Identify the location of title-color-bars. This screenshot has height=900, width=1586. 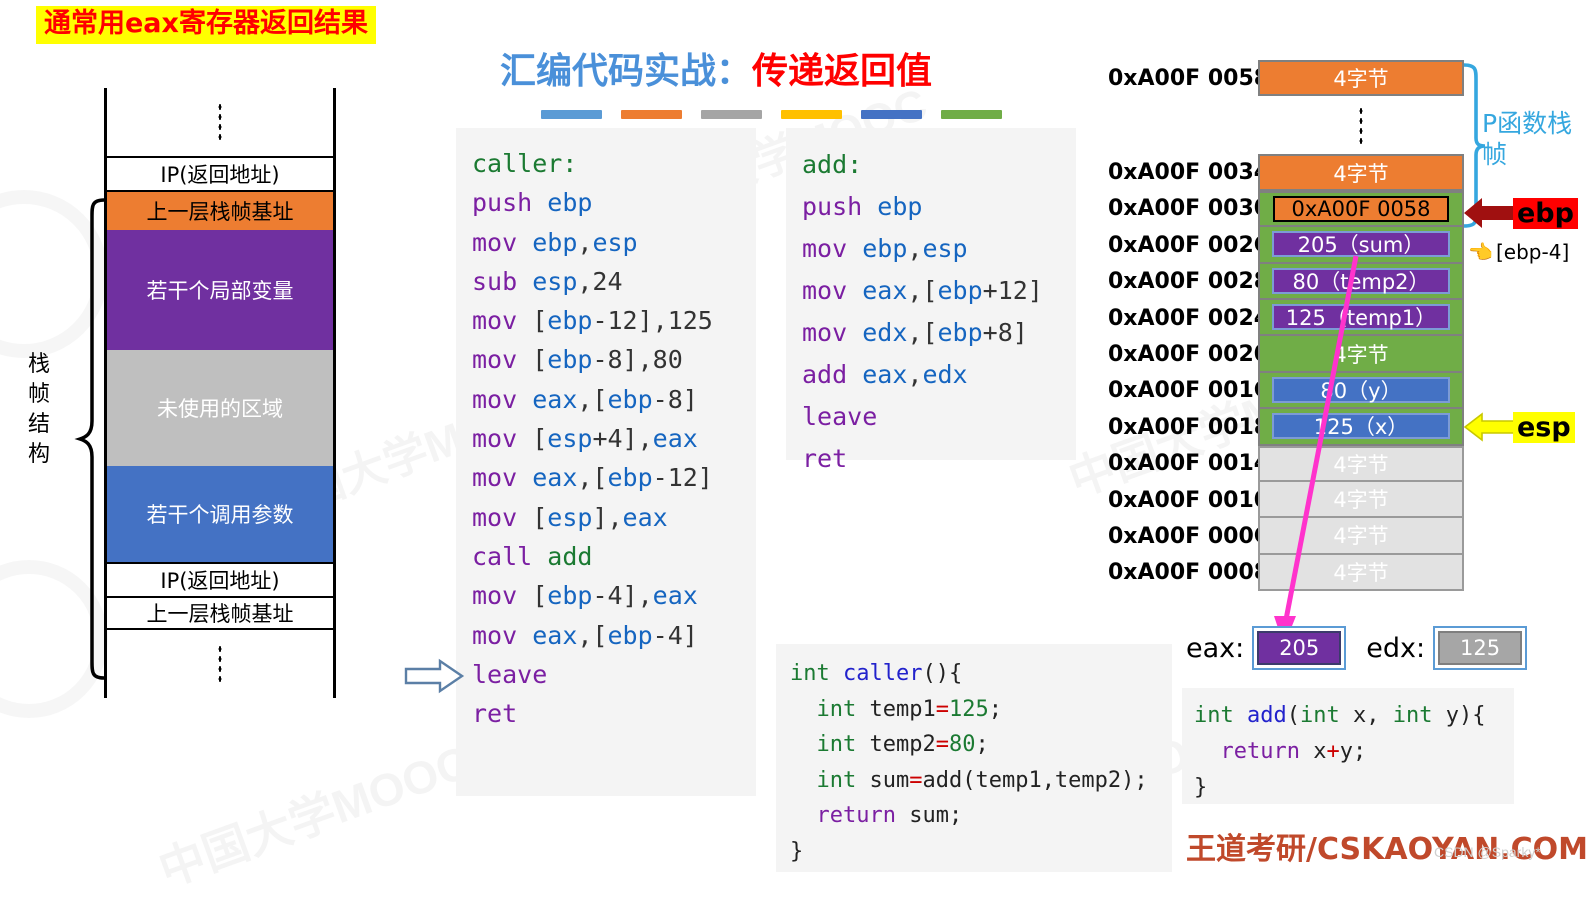
(771, 114).